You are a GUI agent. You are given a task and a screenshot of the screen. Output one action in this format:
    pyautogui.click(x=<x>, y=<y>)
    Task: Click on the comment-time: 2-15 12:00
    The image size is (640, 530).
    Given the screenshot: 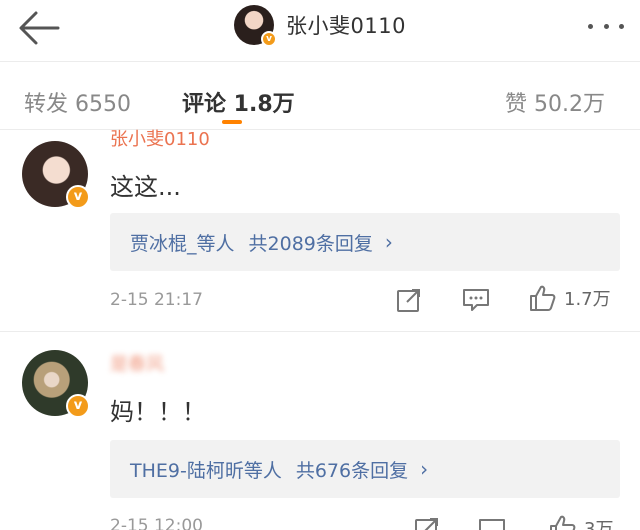 What is the action you would take?
    pyautogui.click(x=156, y=523)
    